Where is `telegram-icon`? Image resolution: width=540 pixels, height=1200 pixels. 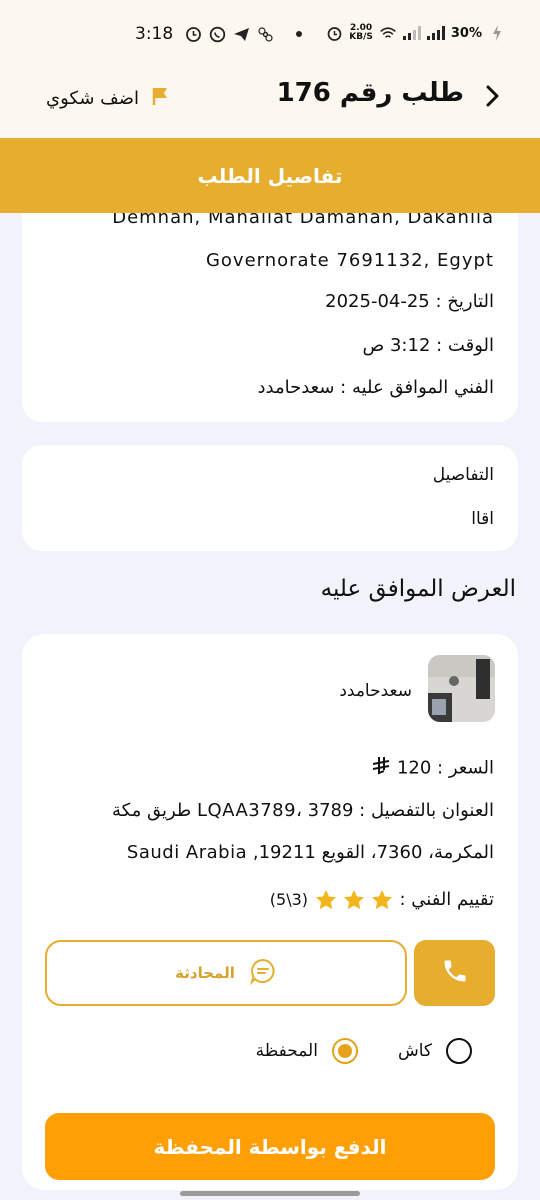 telegram-icon is located at coordinates (241, 34).